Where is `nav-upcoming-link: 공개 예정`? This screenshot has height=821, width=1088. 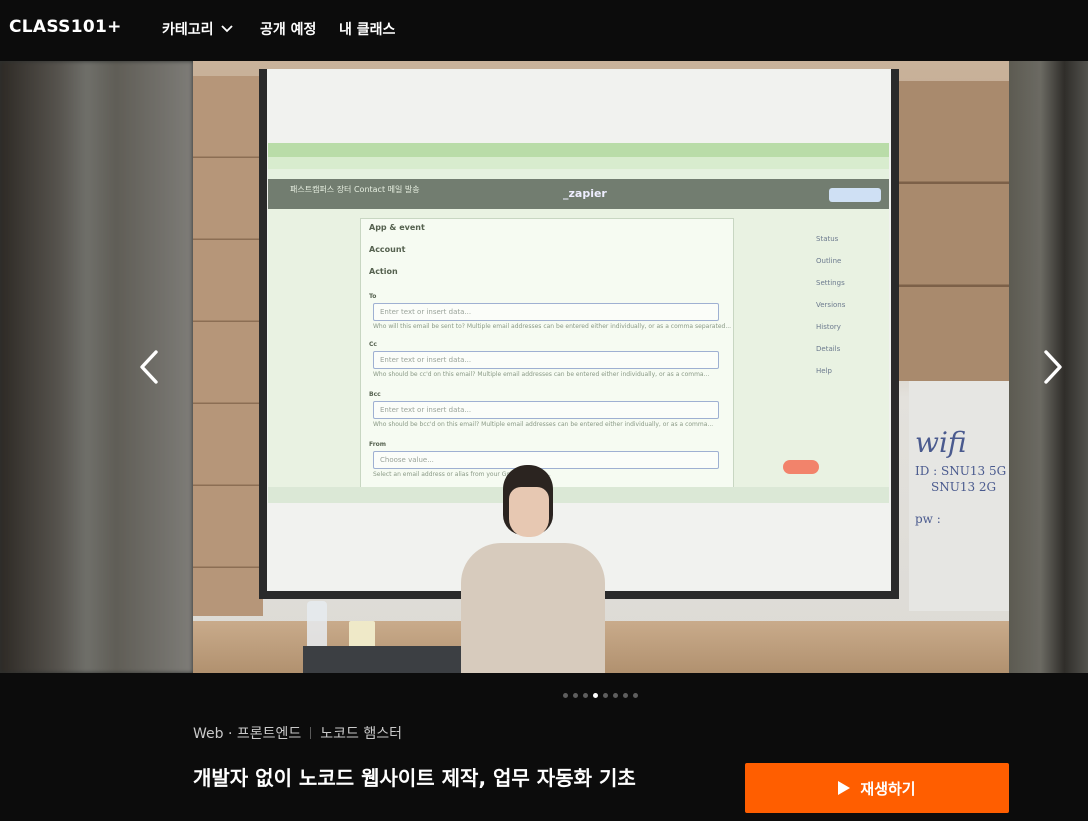
nav-upcoming-link: 공개 예정 is located at coordinates (288, 29).